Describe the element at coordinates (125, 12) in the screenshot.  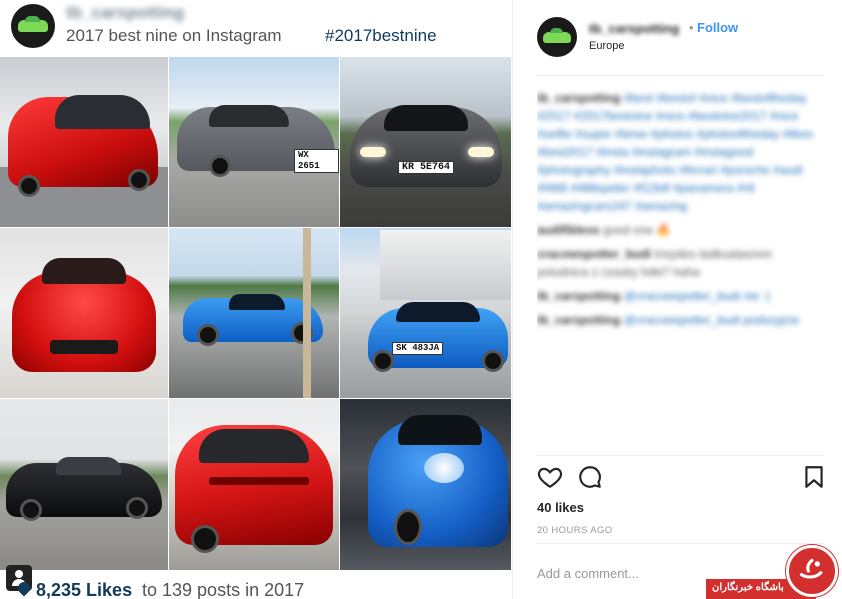
I see `collage-username: tb_carspotting` at that location.